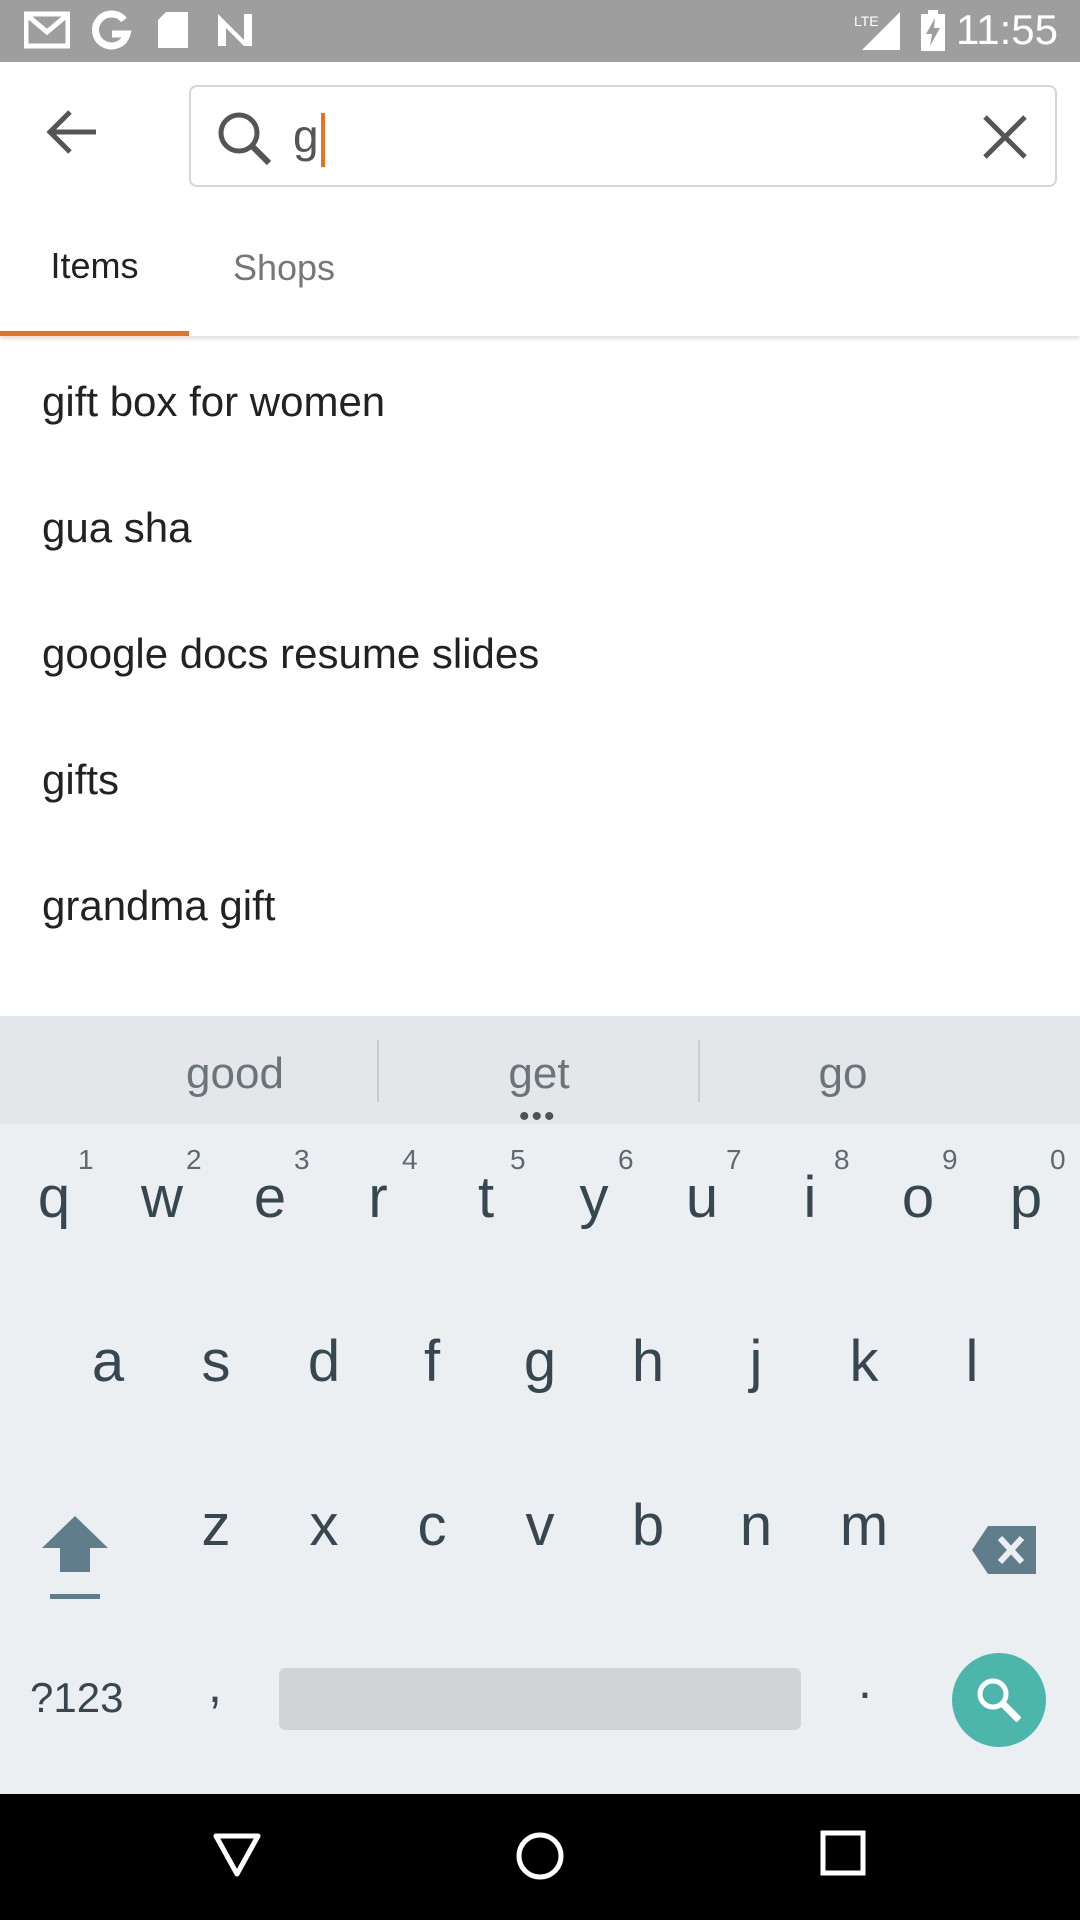  Describe the element at coordinates (540, 268) in the screenshot. I see `search-tabs: Items Shops` at that location.